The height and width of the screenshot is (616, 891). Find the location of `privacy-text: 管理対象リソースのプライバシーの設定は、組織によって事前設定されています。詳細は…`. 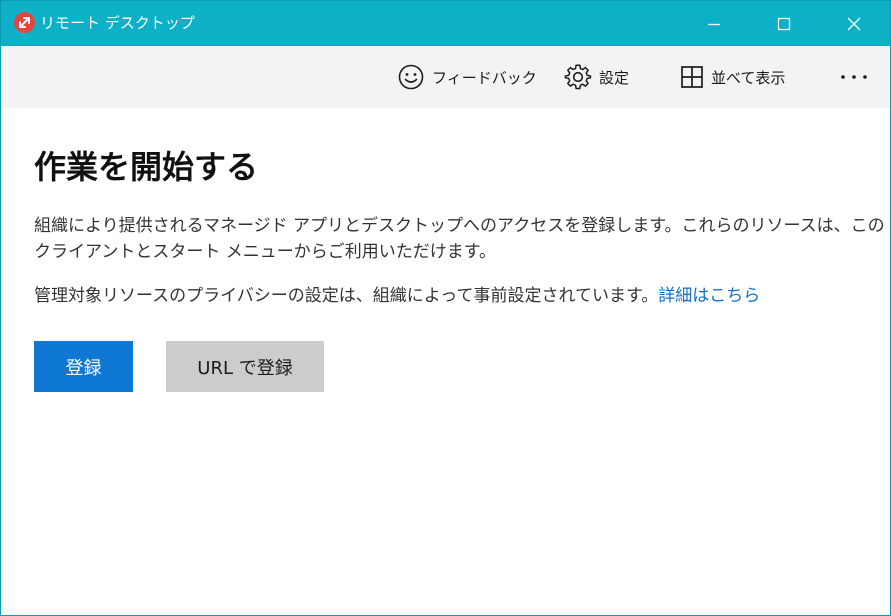

privacy-text: 管理対象リソースのプライバシーの設定は、組織によって事前設定されています。詳細は… is located at coordinates (397, 296).